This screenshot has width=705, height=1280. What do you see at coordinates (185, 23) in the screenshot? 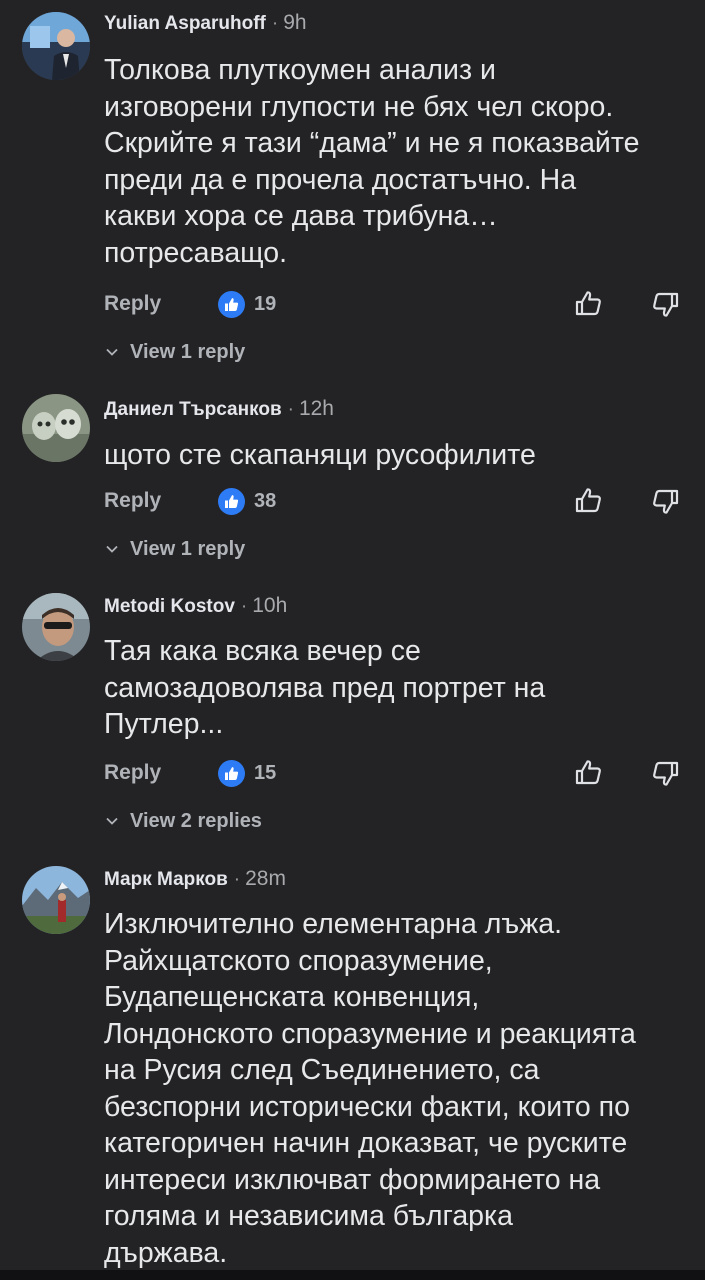
I see `author-name: Yulian Asparuhoff` at bounding box center [185, 23].